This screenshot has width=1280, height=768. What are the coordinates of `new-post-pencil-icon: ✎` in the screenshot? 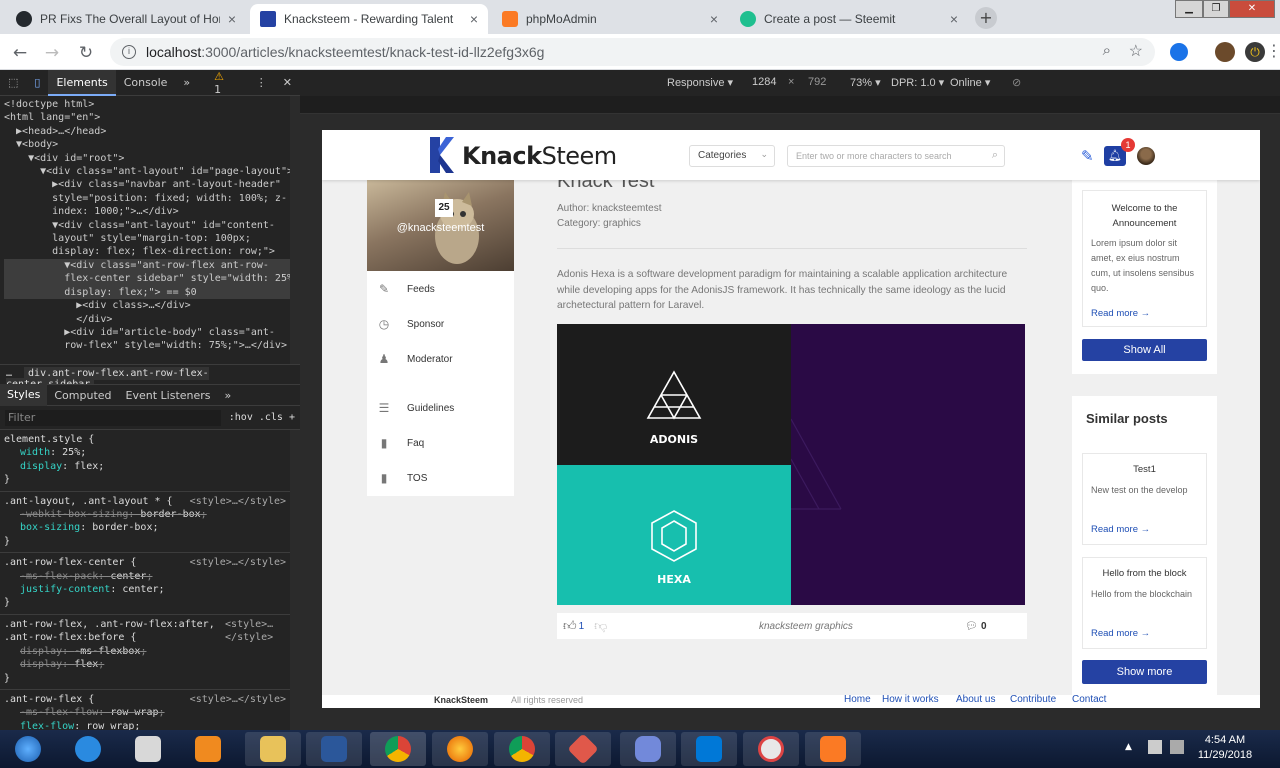 It's located at (1087, 156).